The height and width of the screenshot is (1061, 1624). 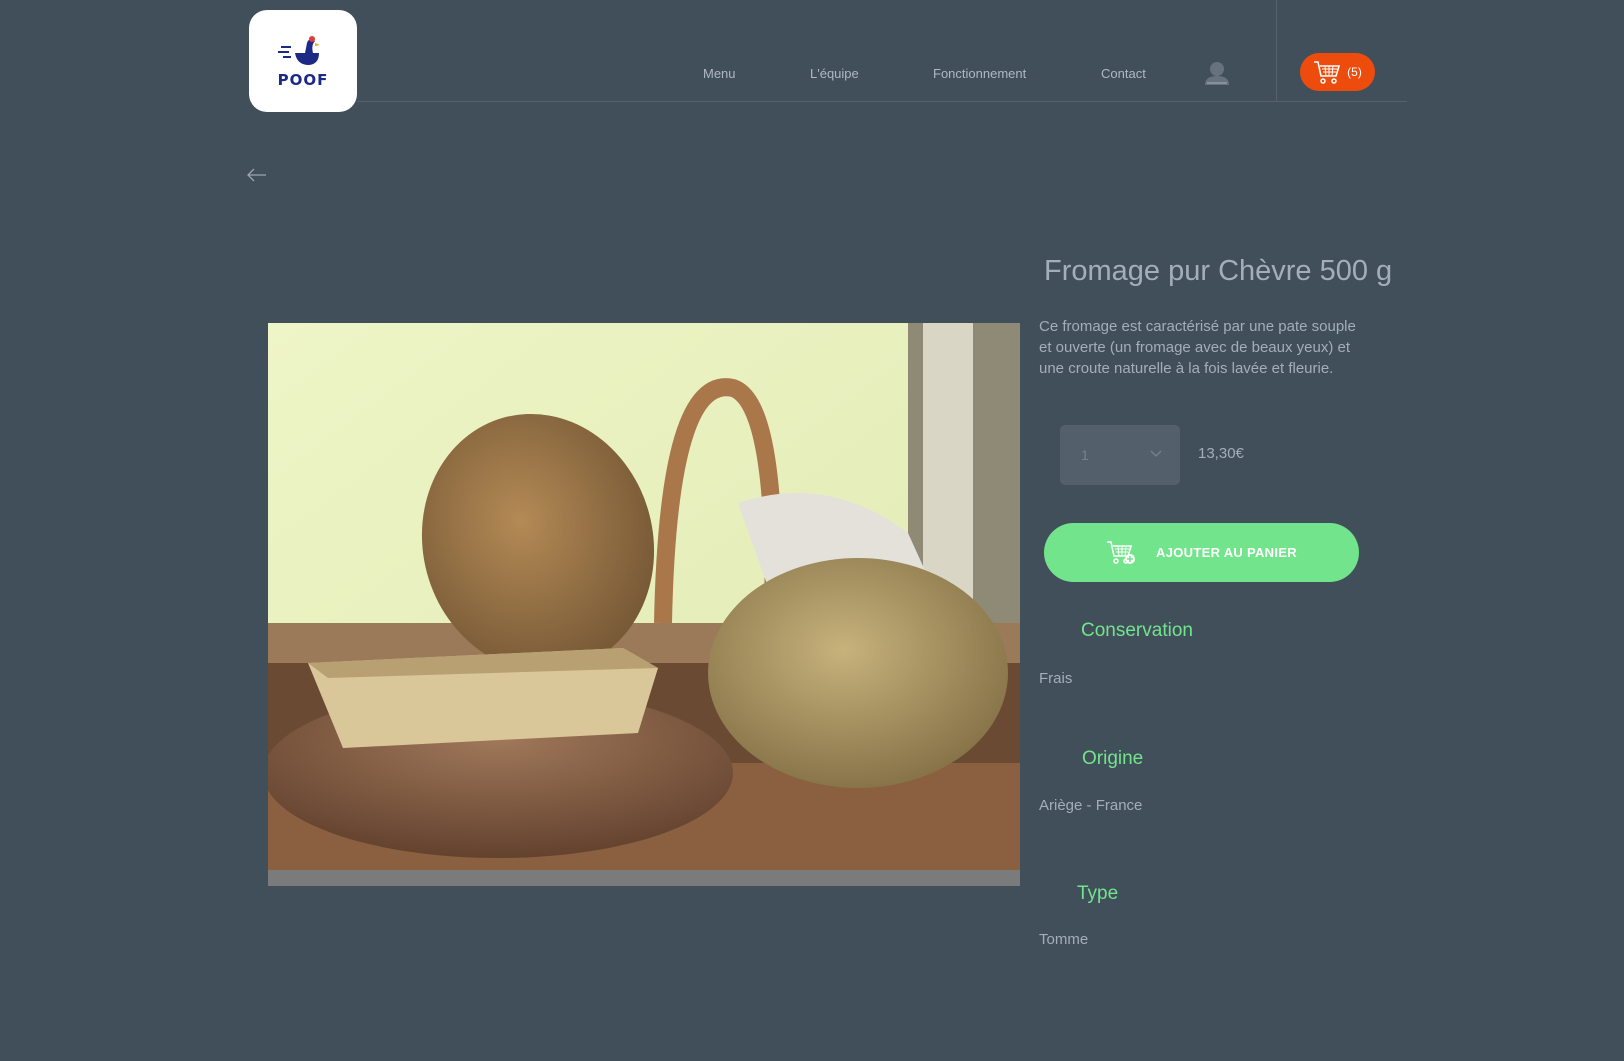 I want to click on logo: POOF, so click(x=303, y=61).